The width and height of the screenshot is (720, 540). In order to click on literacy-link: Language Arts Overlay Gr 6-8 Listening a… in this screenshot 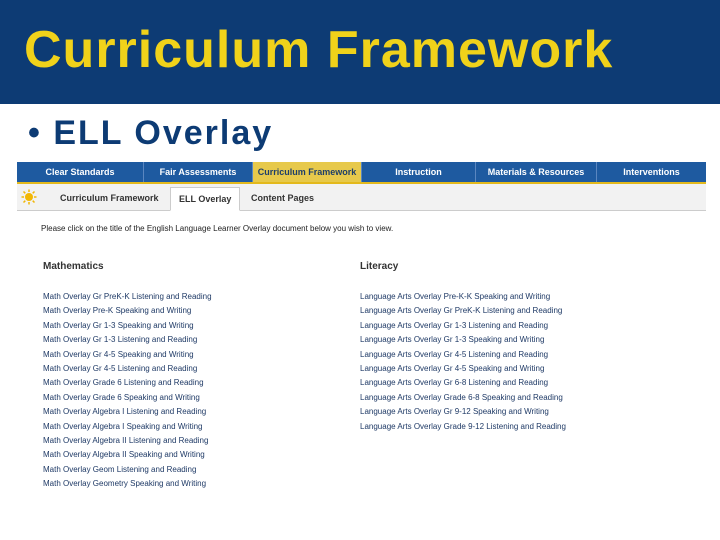, I will do `click(463, 383)`.